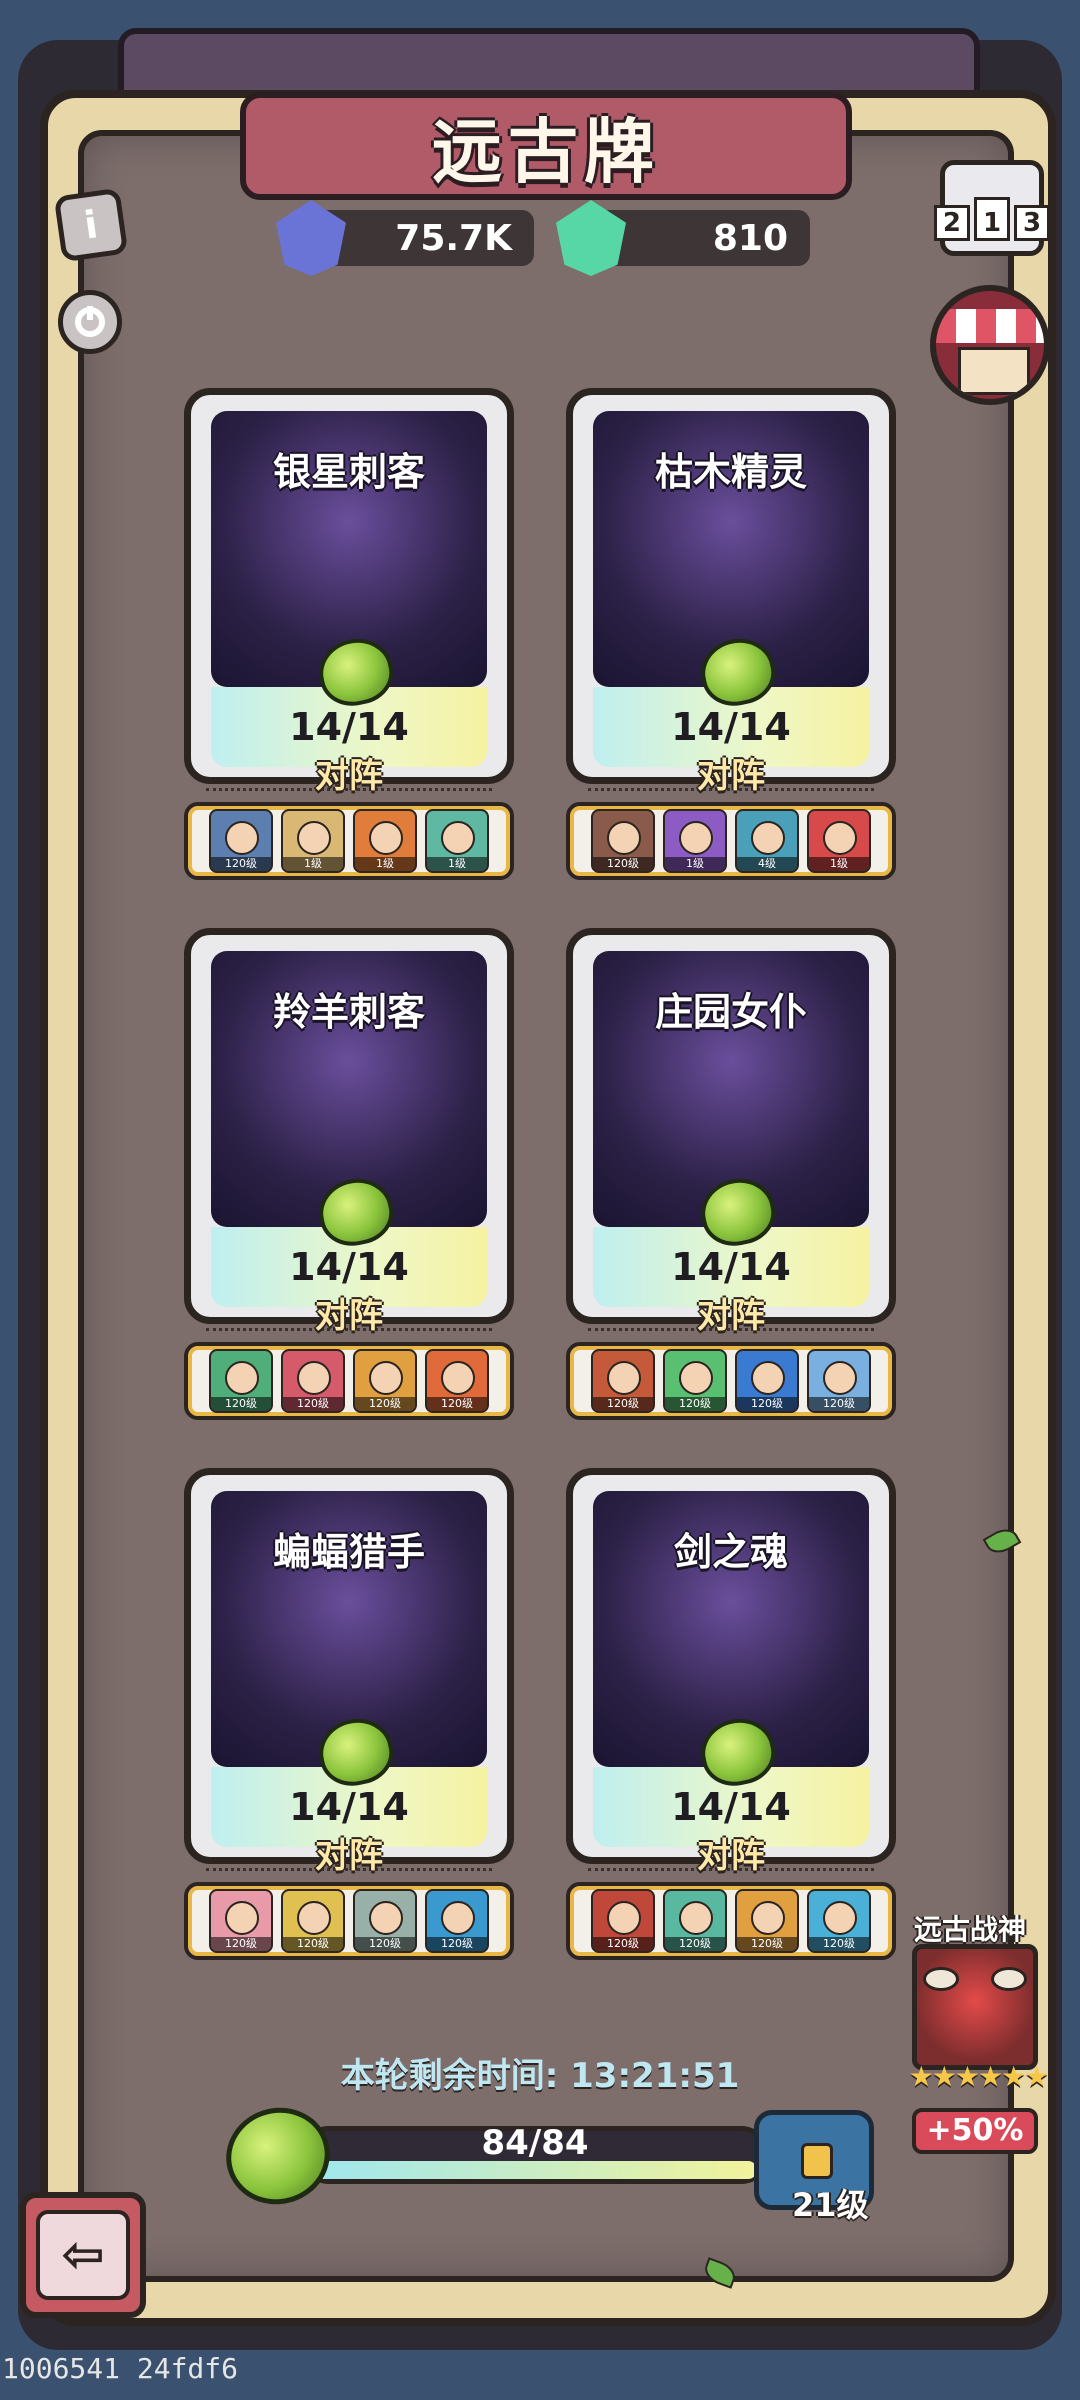  Describe the element at coordinates (730, 1012) in the screenshot. I see `card-name: 庄园女仆` at that location.